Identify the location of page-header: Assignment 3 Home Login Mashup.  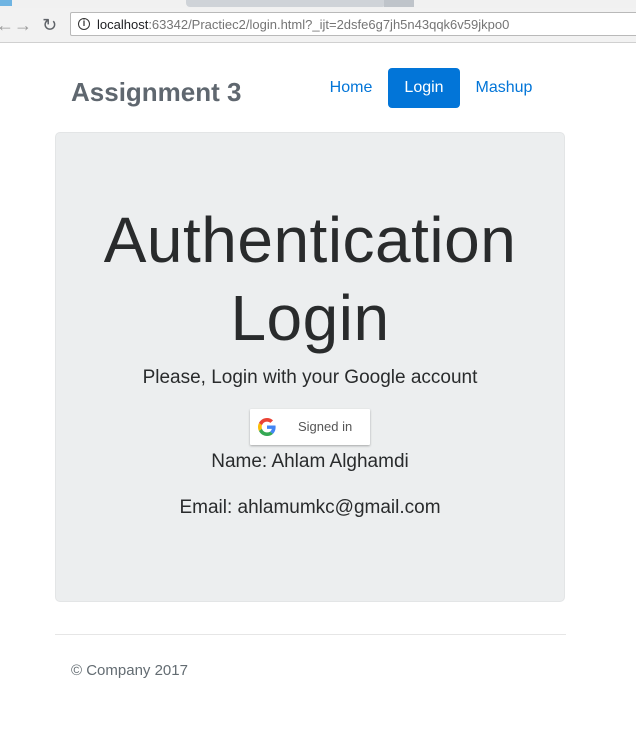
(318, 87).